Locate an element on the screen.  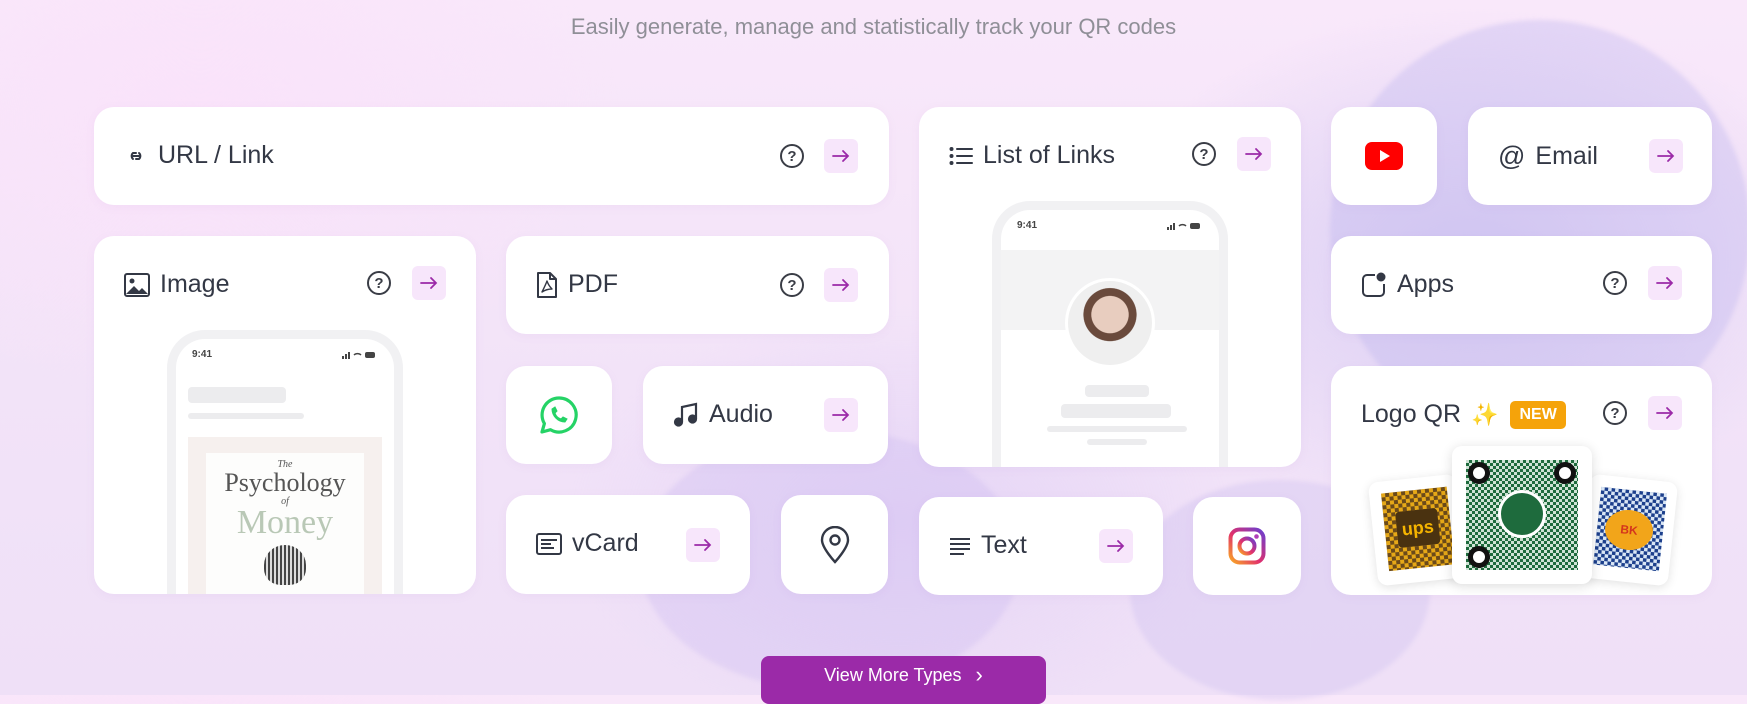
brain-illustration is located at coordinates (285, 565).